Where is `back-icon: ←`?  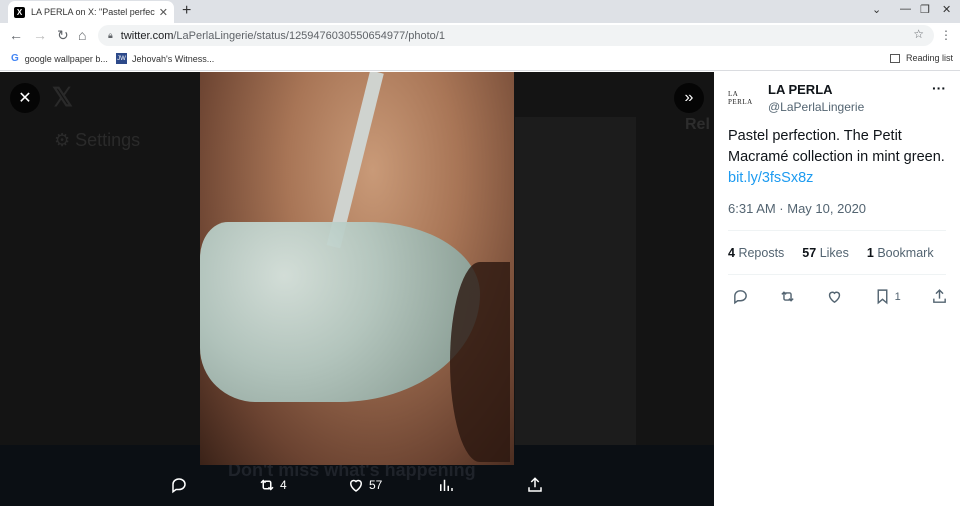
back-icon: ← is located at coordinates (16, 35).